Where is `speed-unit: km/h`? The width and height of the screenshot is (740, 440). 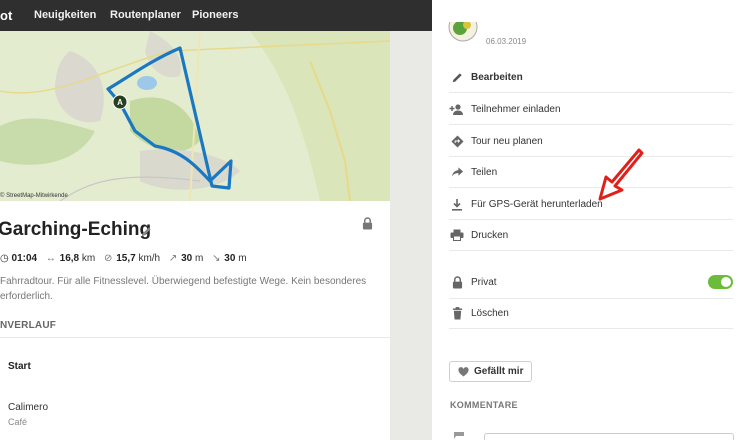
speed-unit: km/h is located at coordinates (149, 258).